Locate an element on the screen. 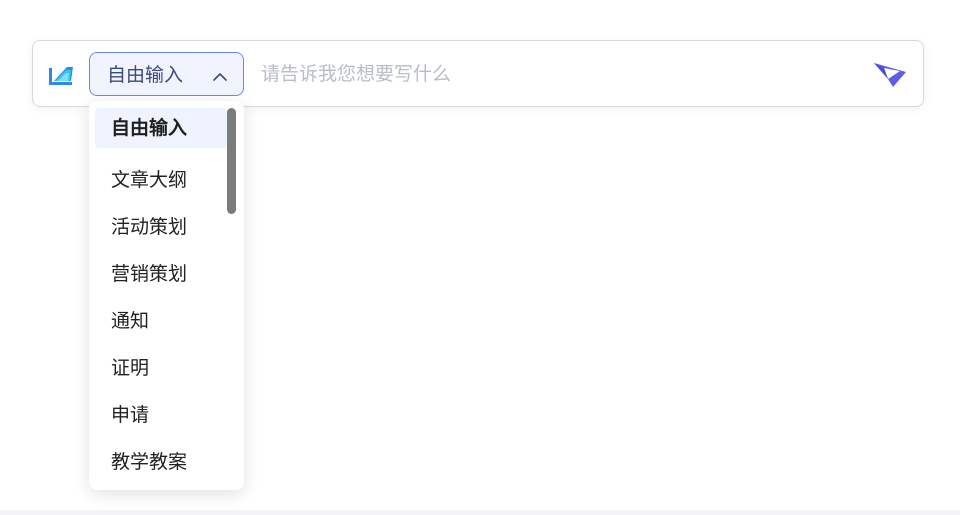 This screenshot has width=960, height=515. writing-mode-select: 自由输入 is located at coordinates (166, 74).